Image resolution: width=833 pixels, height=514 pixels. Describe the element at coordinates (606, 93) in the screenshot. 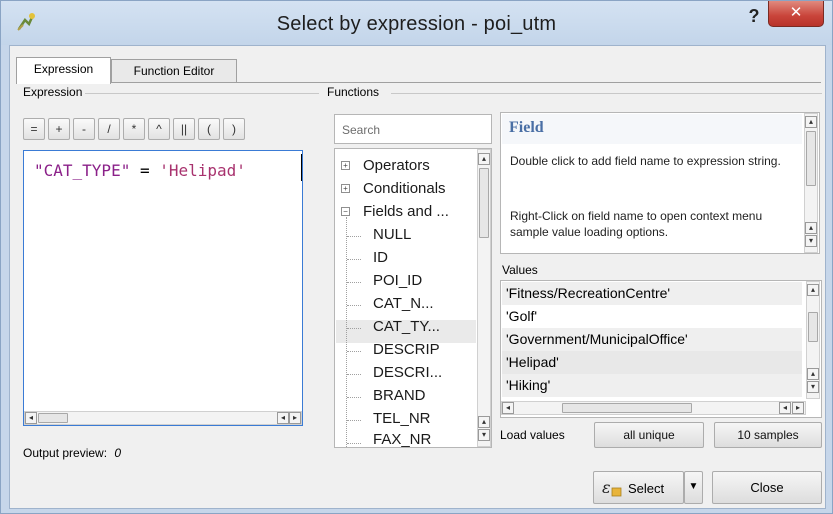

I see `functions-group-divider` at that location.